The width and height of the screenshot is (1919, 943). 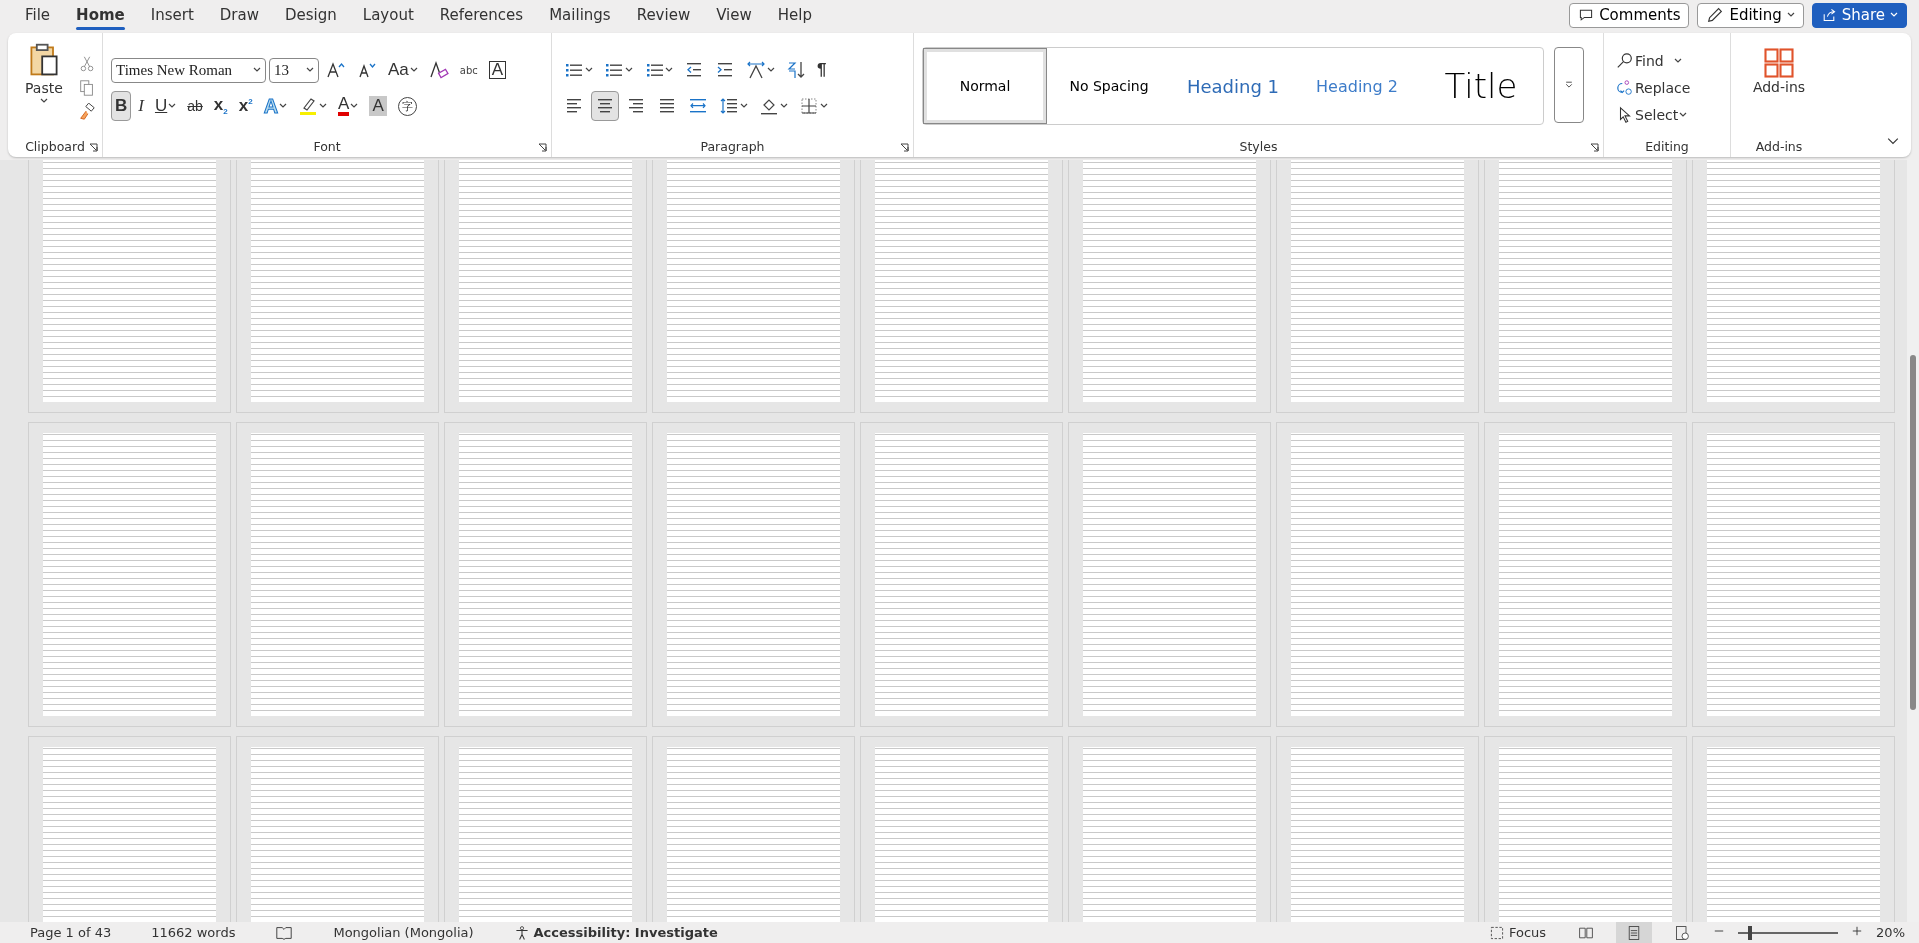 I want to click on share-button: Share, so click(x=1859, y=15).